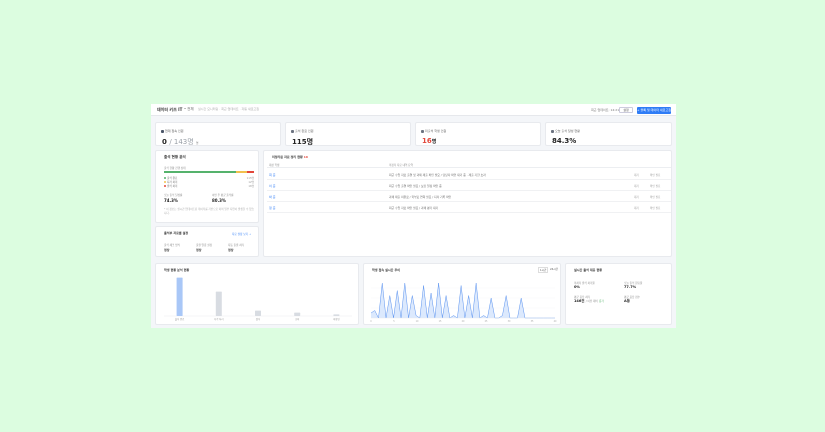  I want to click on kpi-label: 미출석 학생 인원, so click(436, 131).